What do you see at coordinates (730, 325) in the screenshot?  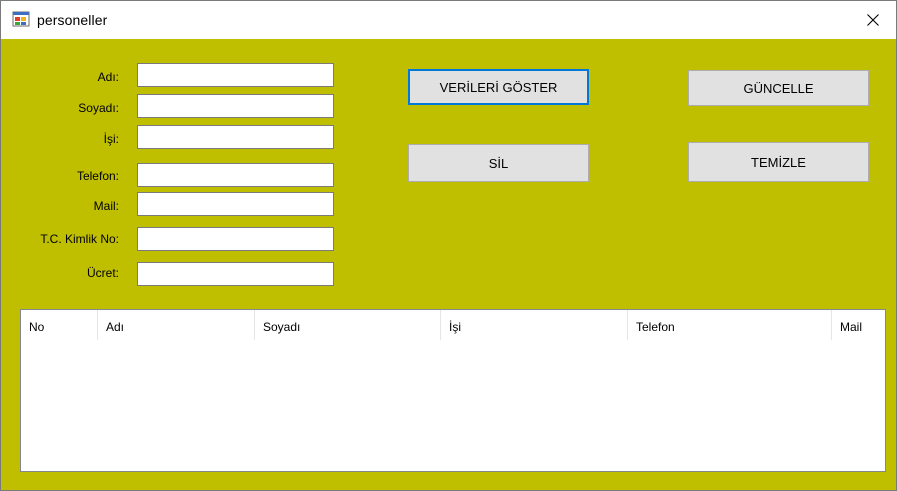 I see `column-header-telefon: Telefon` at bounding box center [730, 325].